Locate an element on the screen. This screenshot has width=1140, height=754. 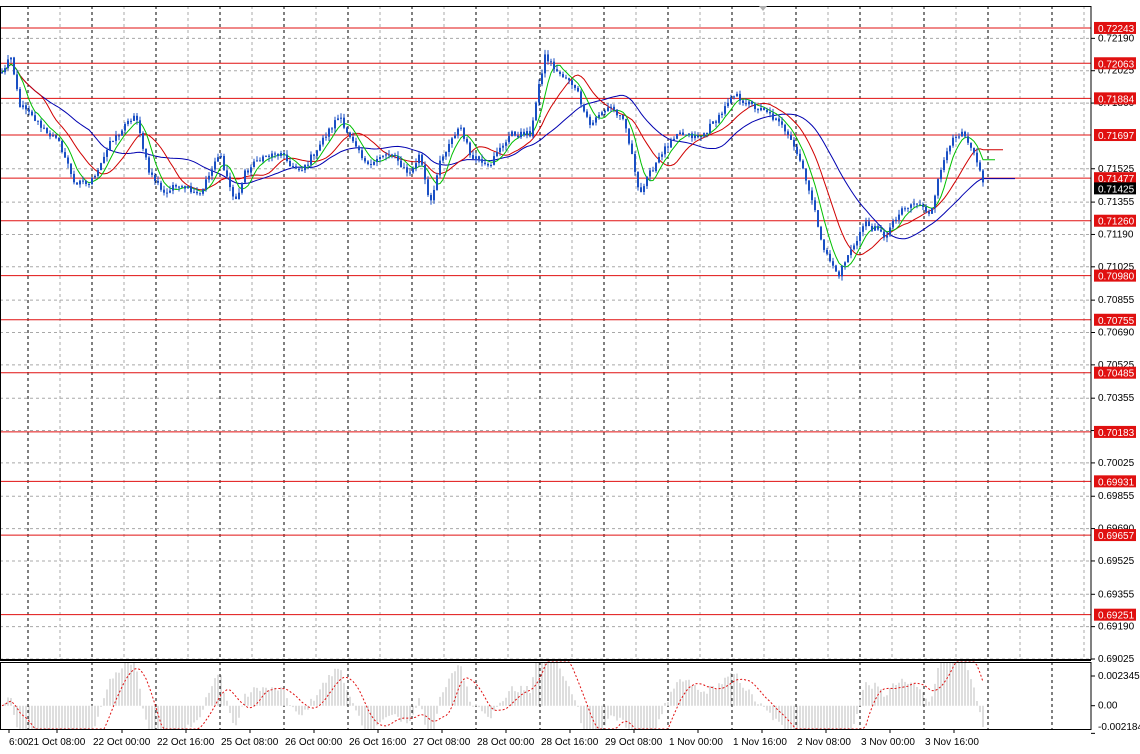
time-label: 26 Oct 16:00 is located at coordinates (378, 742).